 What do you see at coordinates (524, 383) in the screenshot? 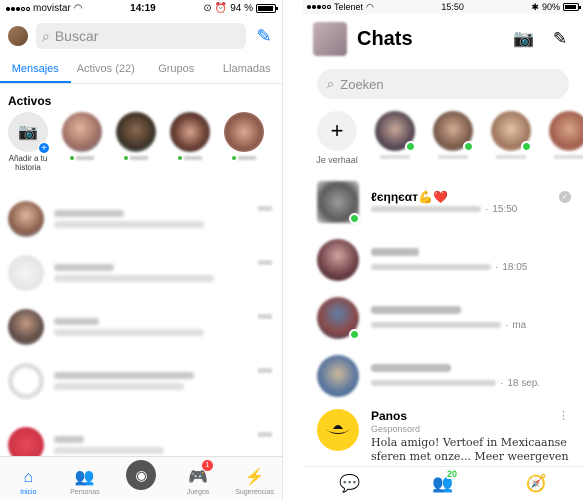
I see `chat-time: 18 sep.` at bounding box center [524, 383].